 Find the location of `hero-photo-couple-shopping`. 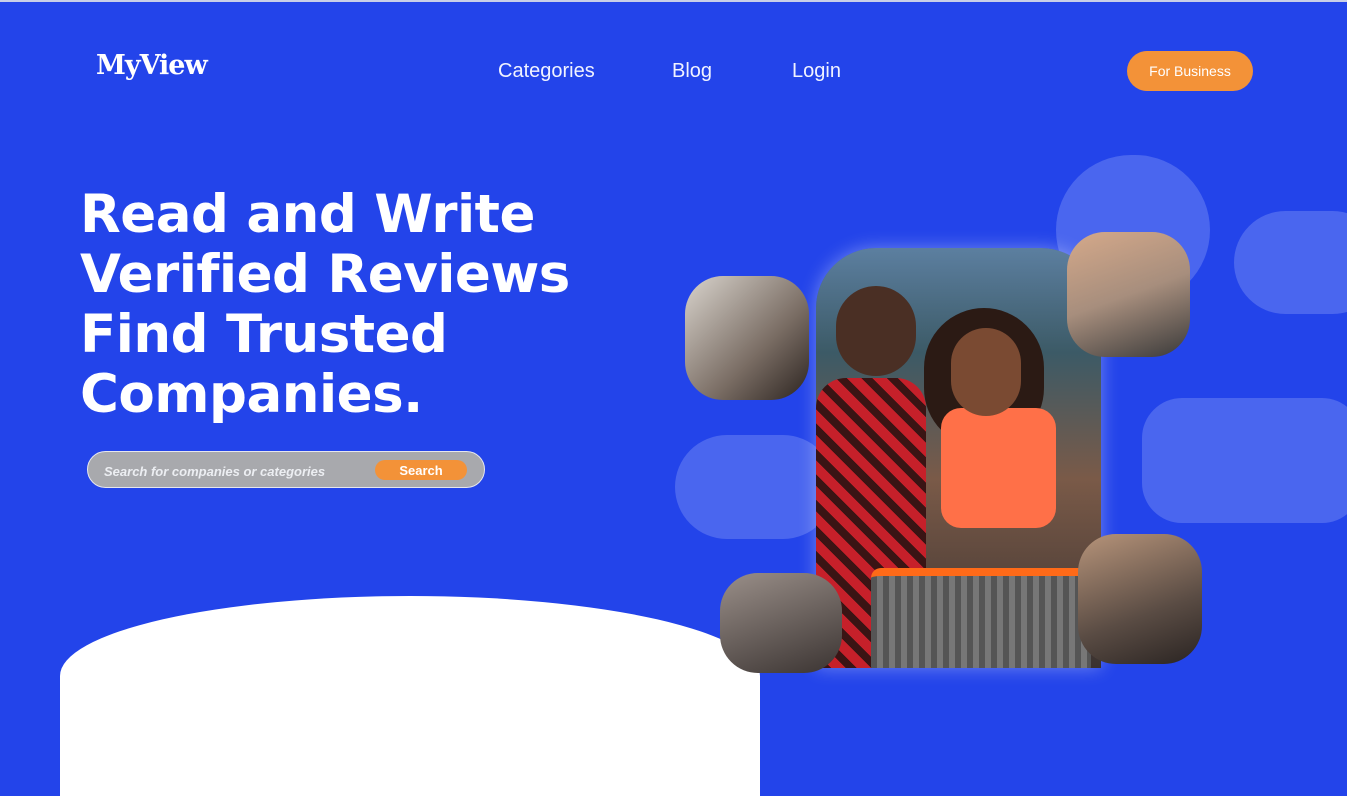

hero-photo-couple-shopping is located at coordinates (958, 458).